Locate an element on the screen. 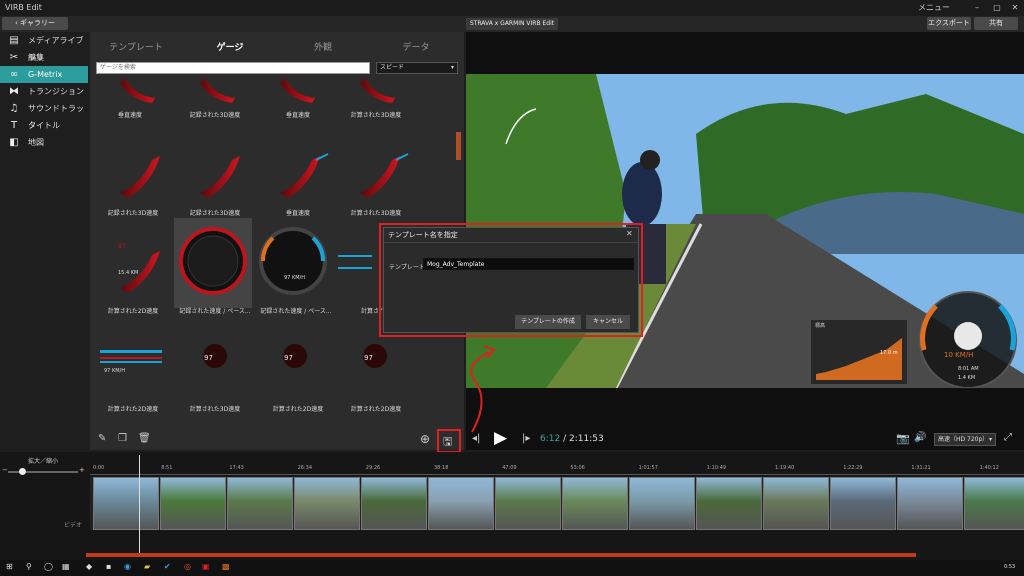  fullscreen-icon: ⤢ is located at coordinates (1008, 437).